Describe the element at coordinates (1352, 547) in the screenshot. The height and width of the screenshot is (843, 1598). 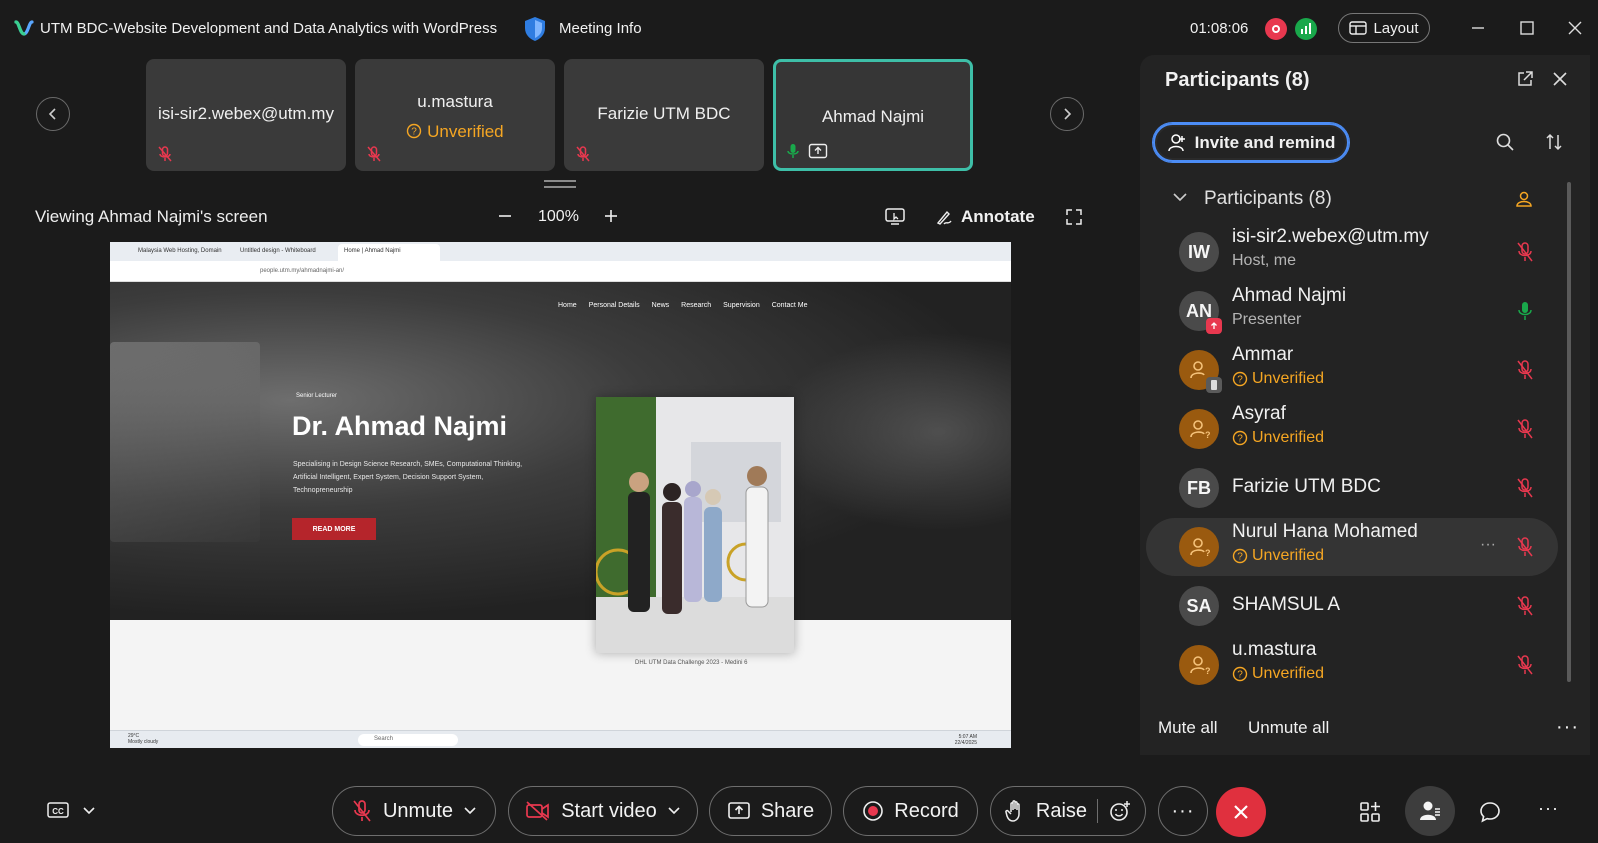
I see `participant-row: ? Nurul Hana Mohamed ? Unverified ···` at that location.